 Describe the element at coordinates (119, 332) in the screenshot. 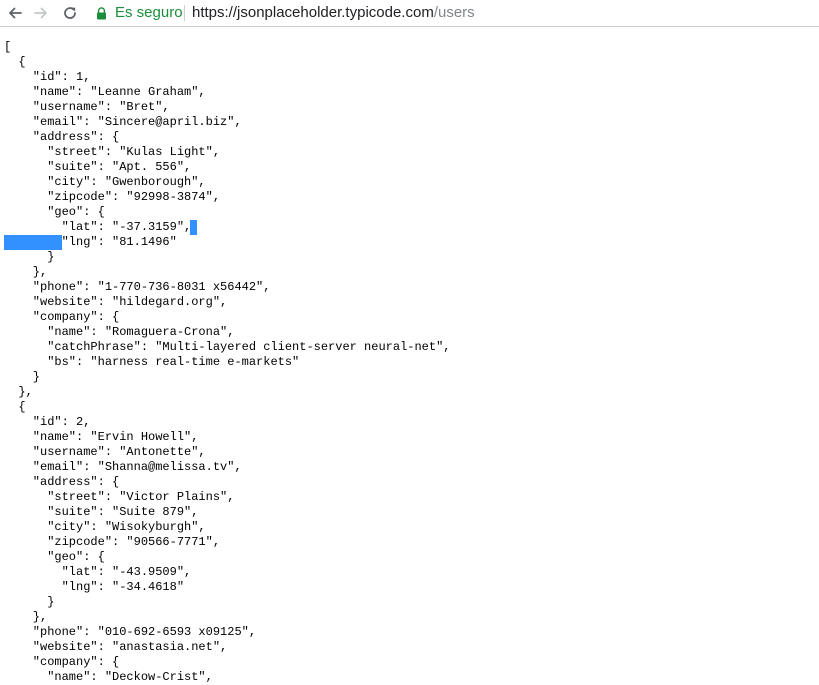

I see `json-line: "name": "Romaguera-Crona",` at that location.